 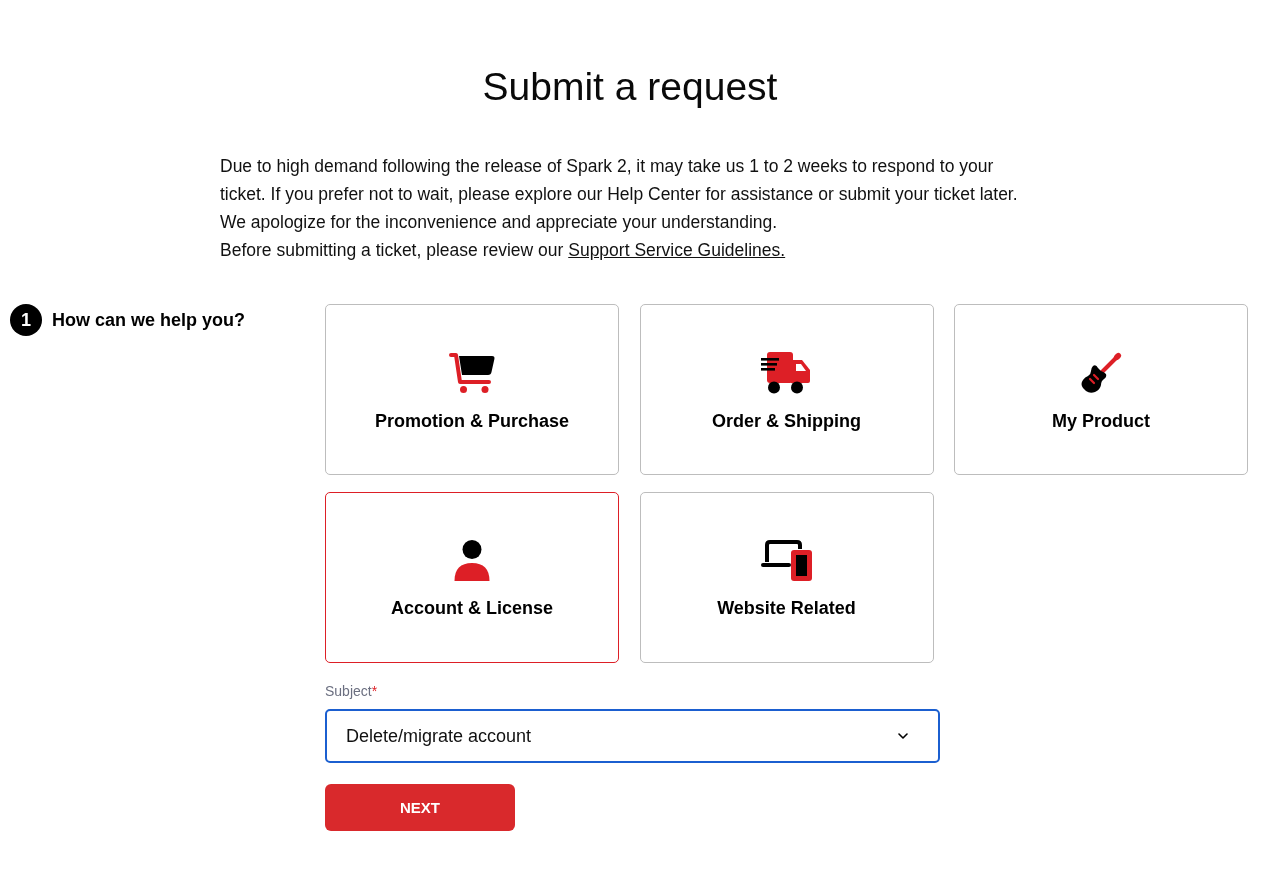 I want to click on category-card: Promotion & Purchase, so click(x=472, y=389).